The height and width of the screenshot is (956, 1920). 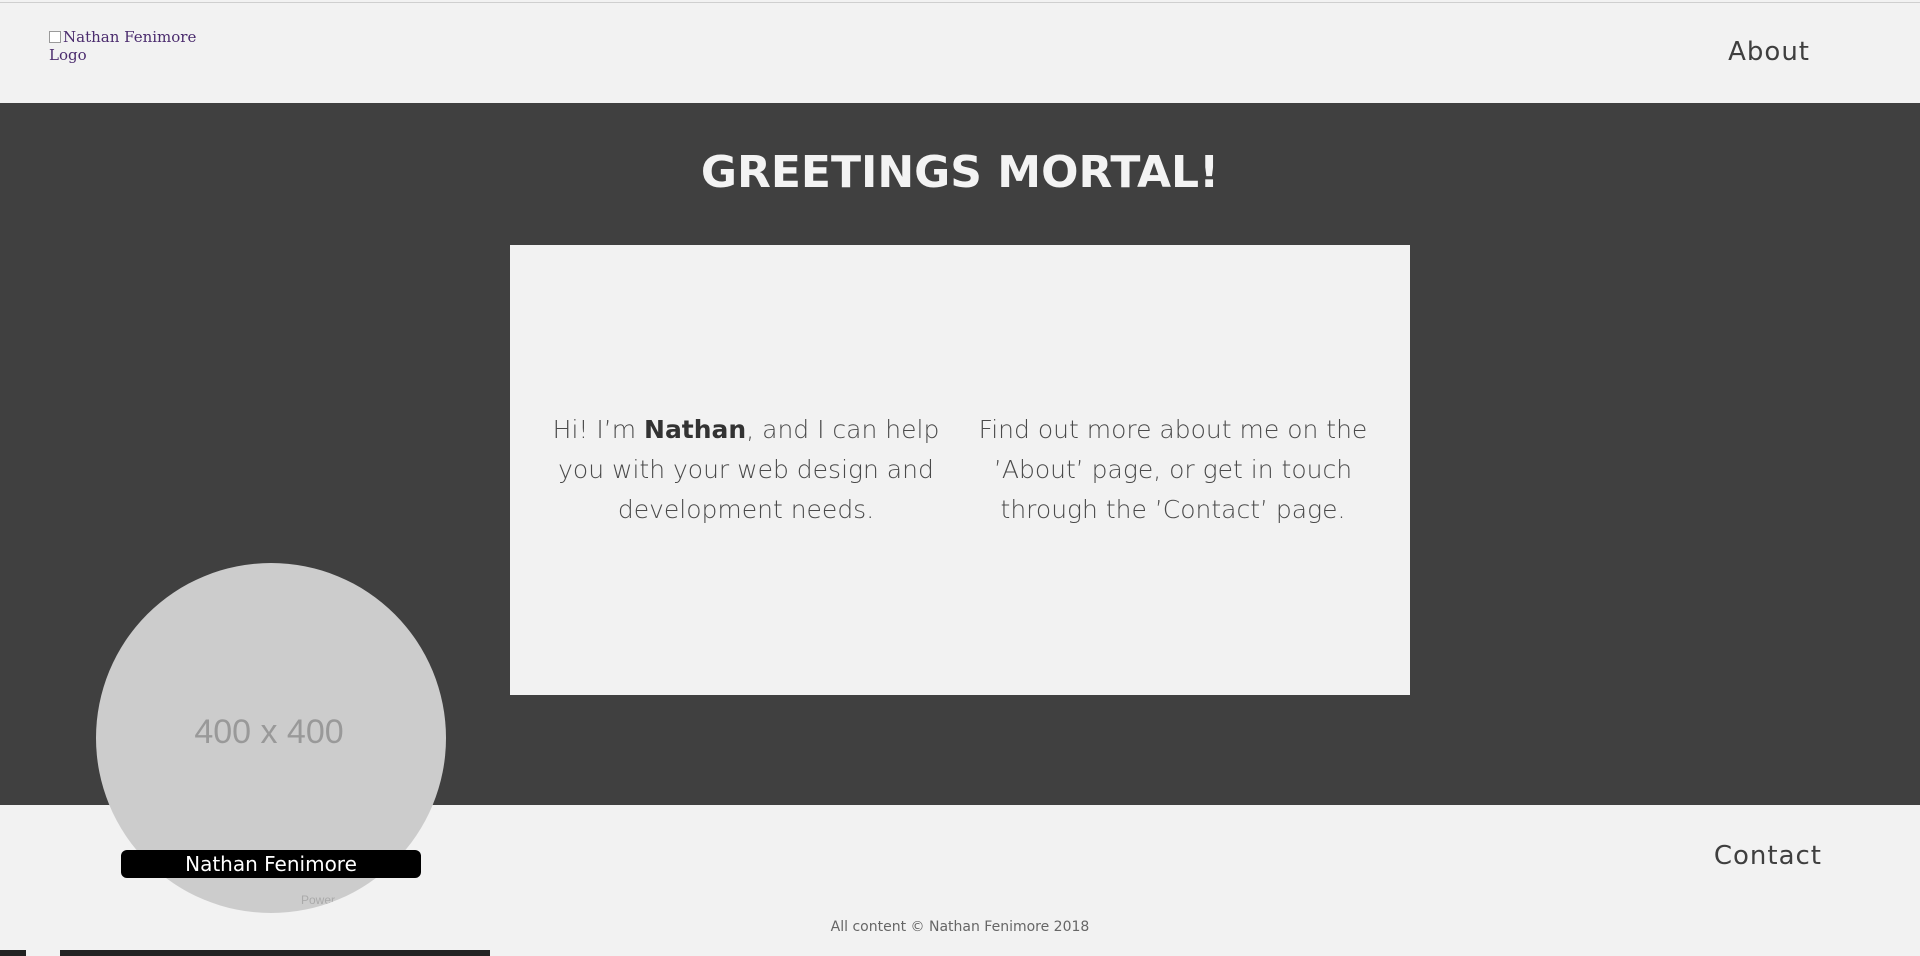 I want to click on intro-name: Nathan, so click(x=695, y=429).